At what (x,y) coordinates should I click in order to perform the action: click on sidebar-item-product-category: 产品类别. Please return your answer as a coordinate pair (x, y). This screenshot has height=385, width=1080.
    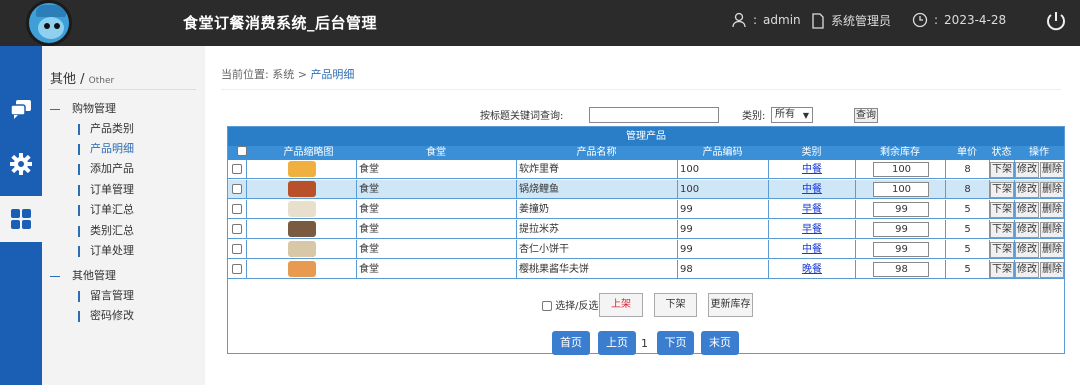
    Looking at the image, I should click on (106, 128).